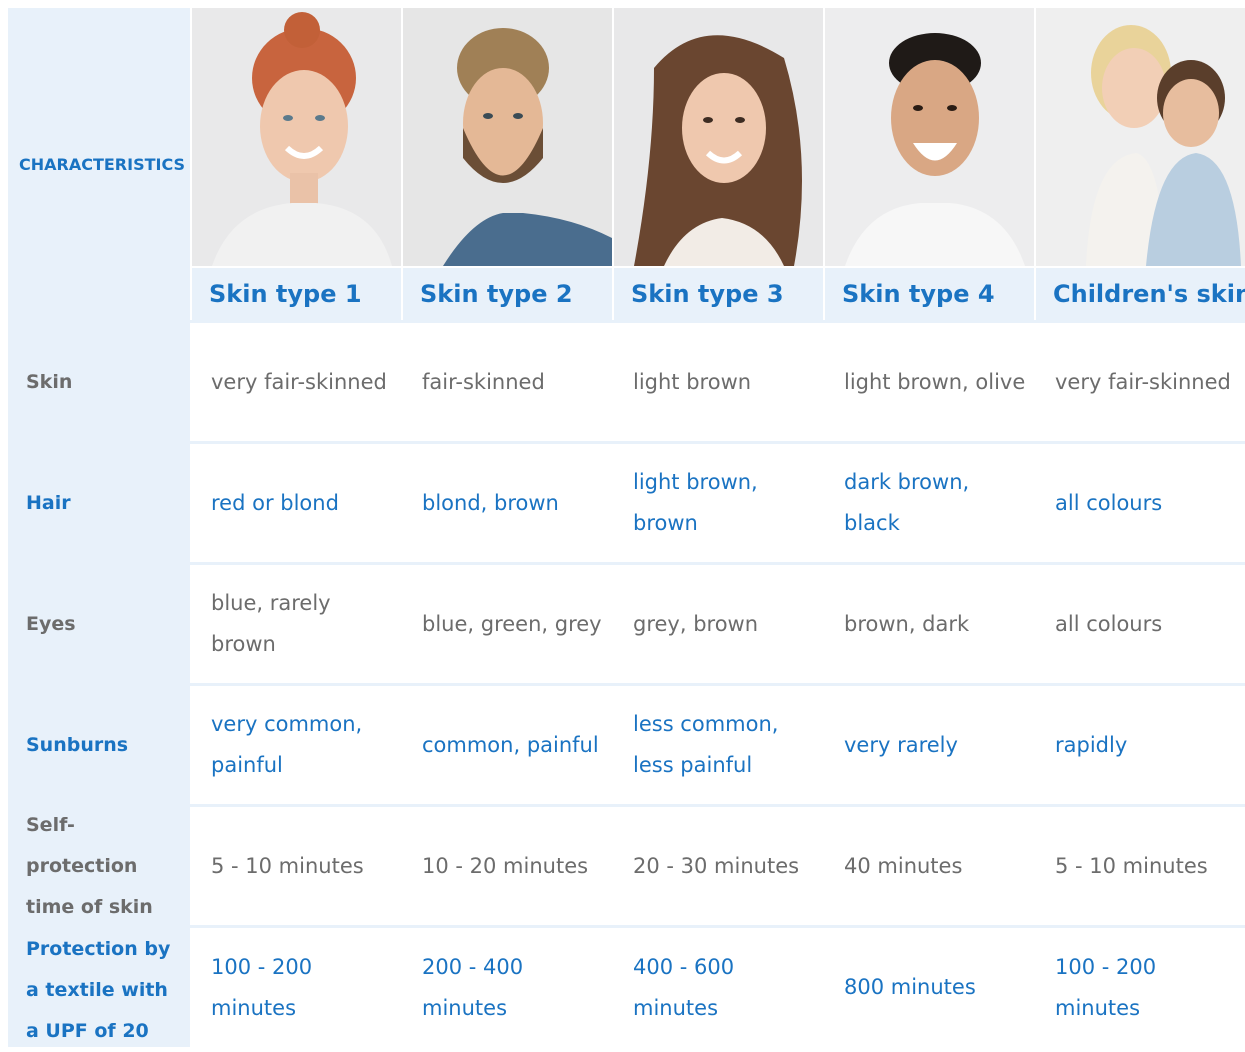  What do you see at coordinates (507, 137) in the screenshot?
I see `man-blond-beard-photo` at bounding box center [507, 137].